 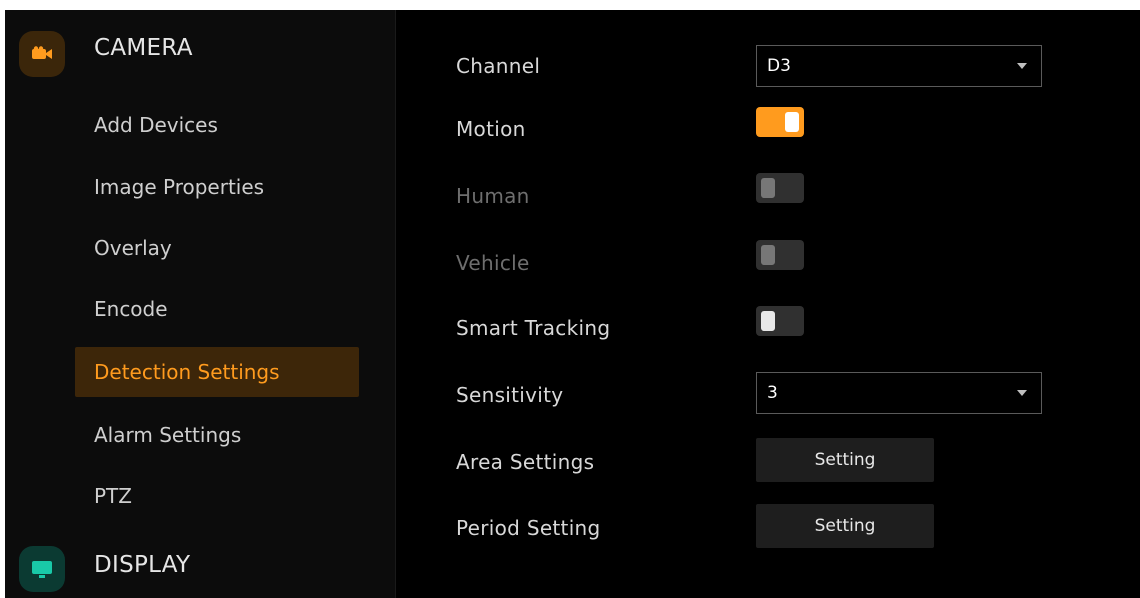 I want to click on channel-value: D3, so click(x=779, y=66).